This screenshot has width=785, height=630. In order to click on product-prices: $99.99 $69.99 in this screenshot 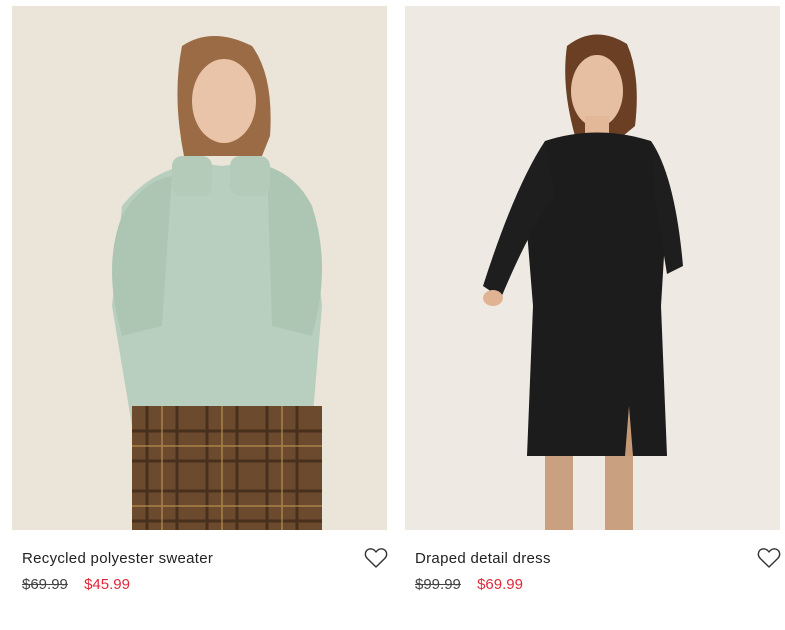, I will do `click(469, 584)`.